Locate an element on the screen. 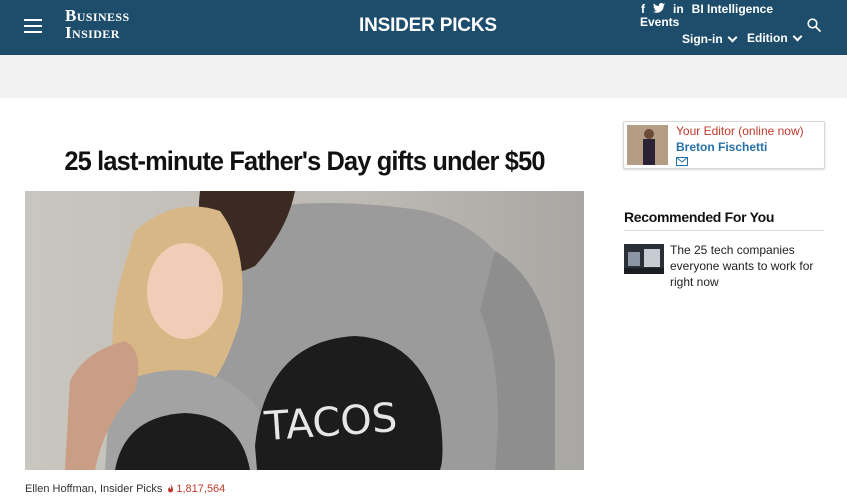  recommended-thumbnail is located at coordinates (644, 259).